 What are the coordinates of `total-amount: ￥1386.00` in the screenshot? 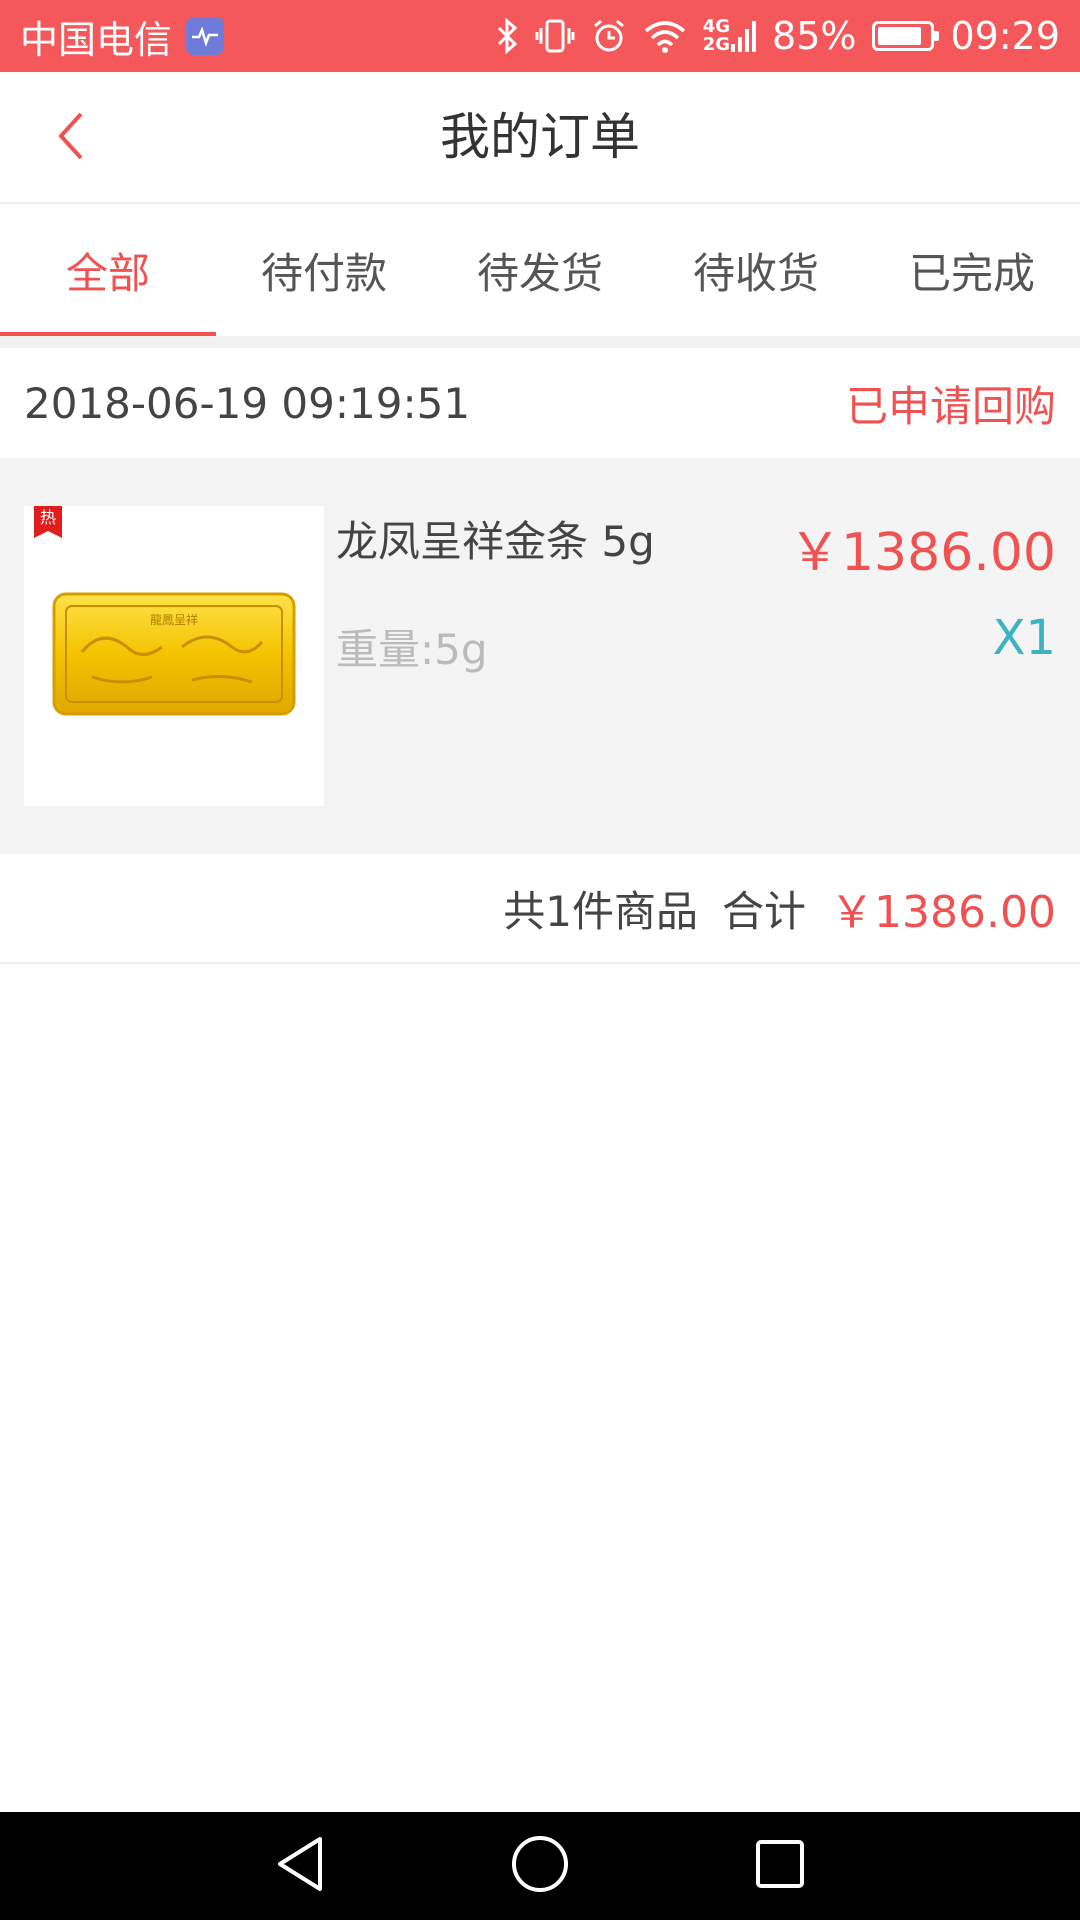 It's located at (943, 912).